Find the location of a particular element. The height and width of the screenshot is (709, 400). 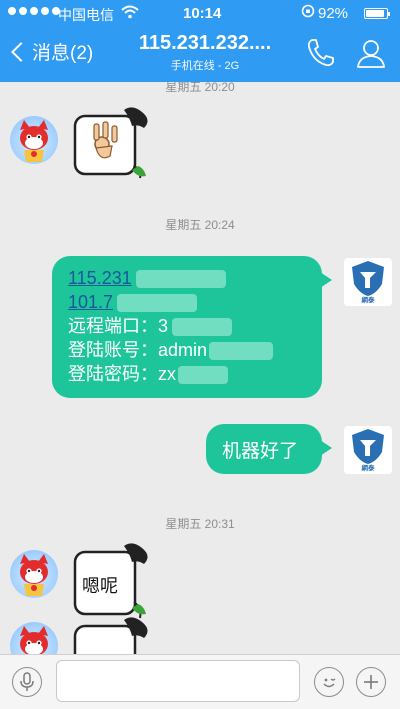

back-label: 消息(2) is located at coordinates (63, 53).